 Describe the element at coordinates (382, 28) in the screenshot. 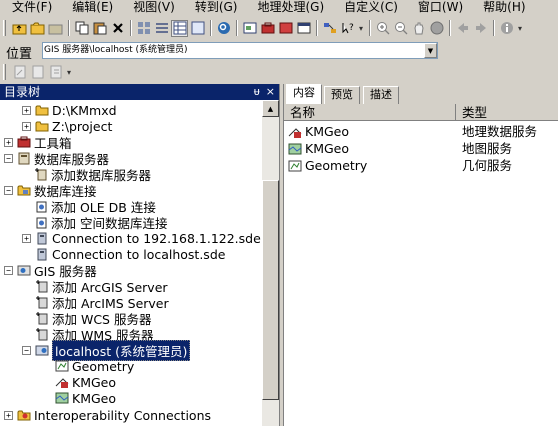

I see `zoom-in-icon` at that location.